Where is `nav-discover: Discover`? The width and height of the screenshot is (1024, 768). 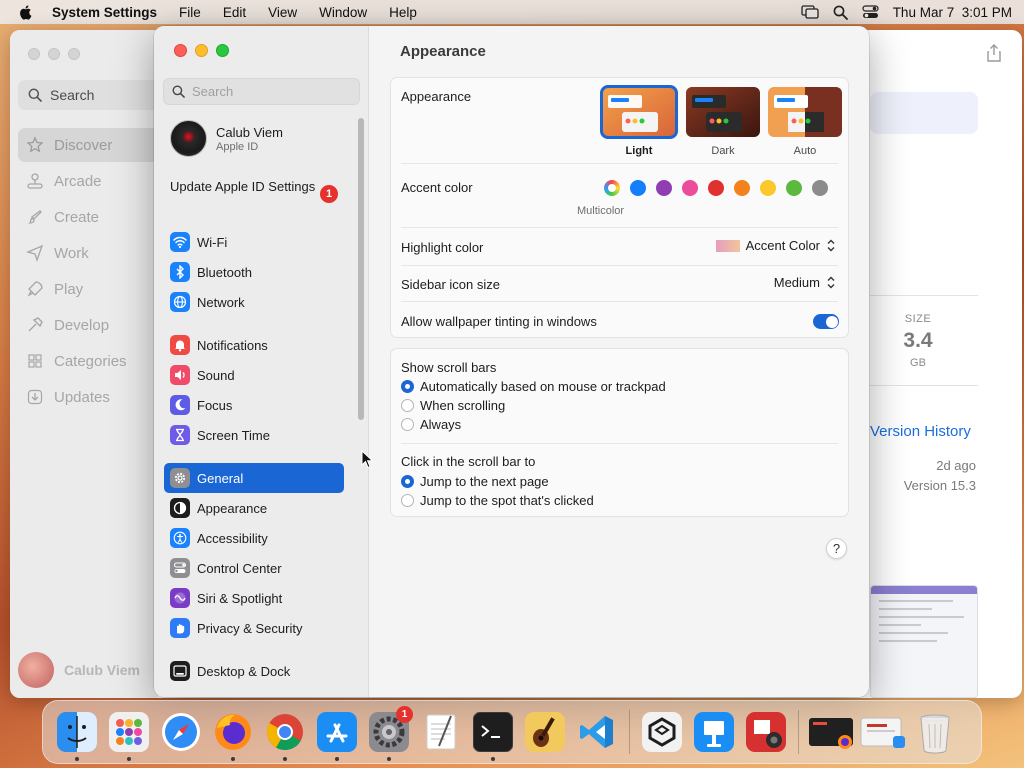
nav-discover: Discover is located at coordinates (93, 145).